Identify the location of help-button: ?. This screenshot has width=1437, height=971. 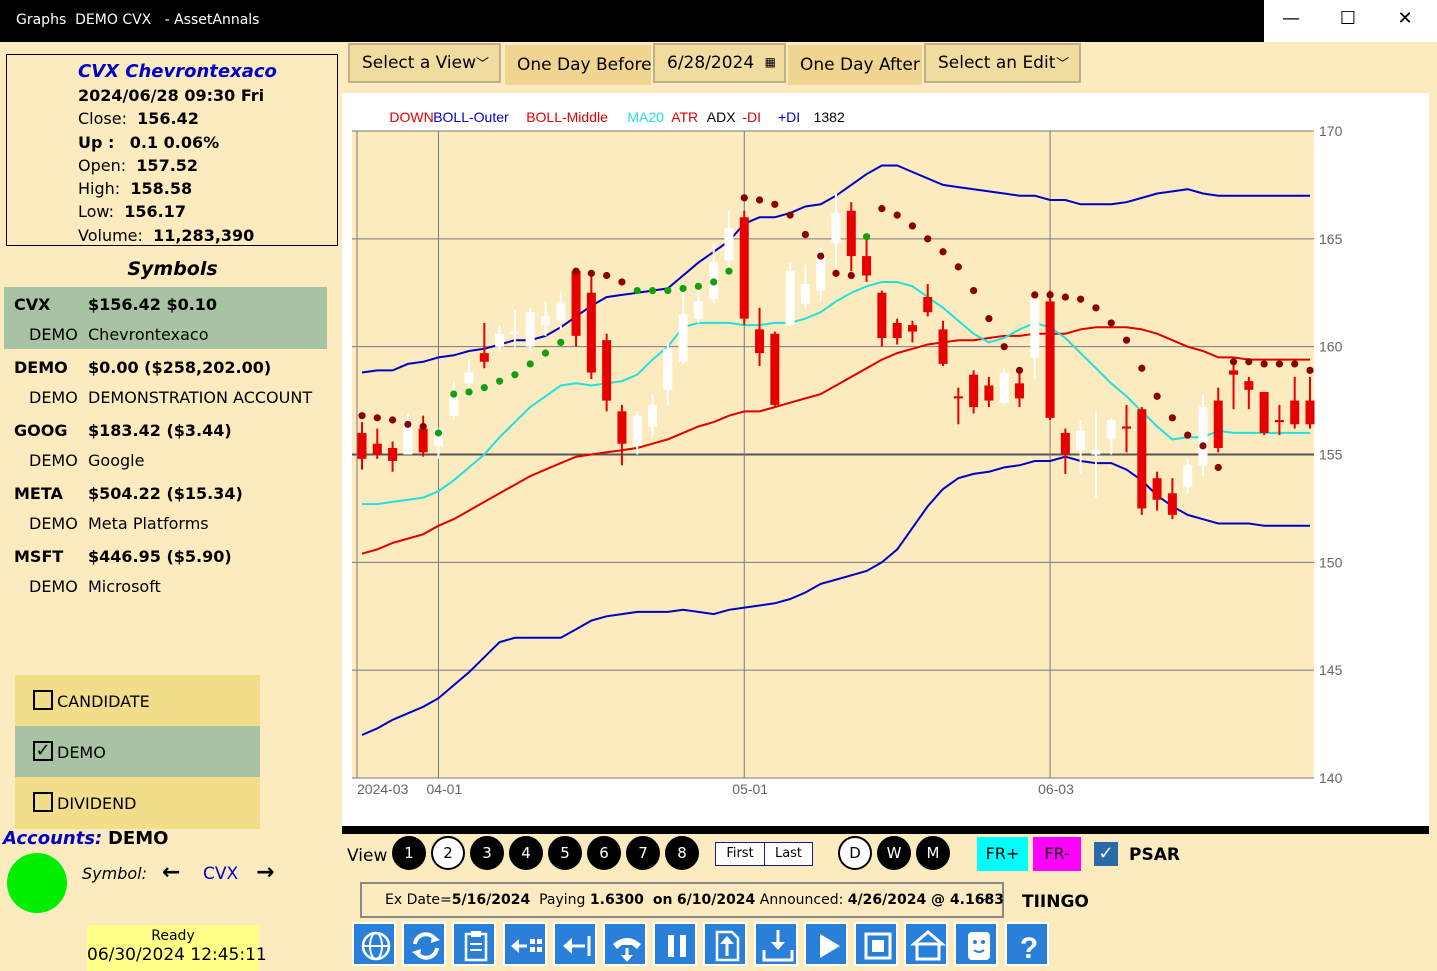
(1026, 944).